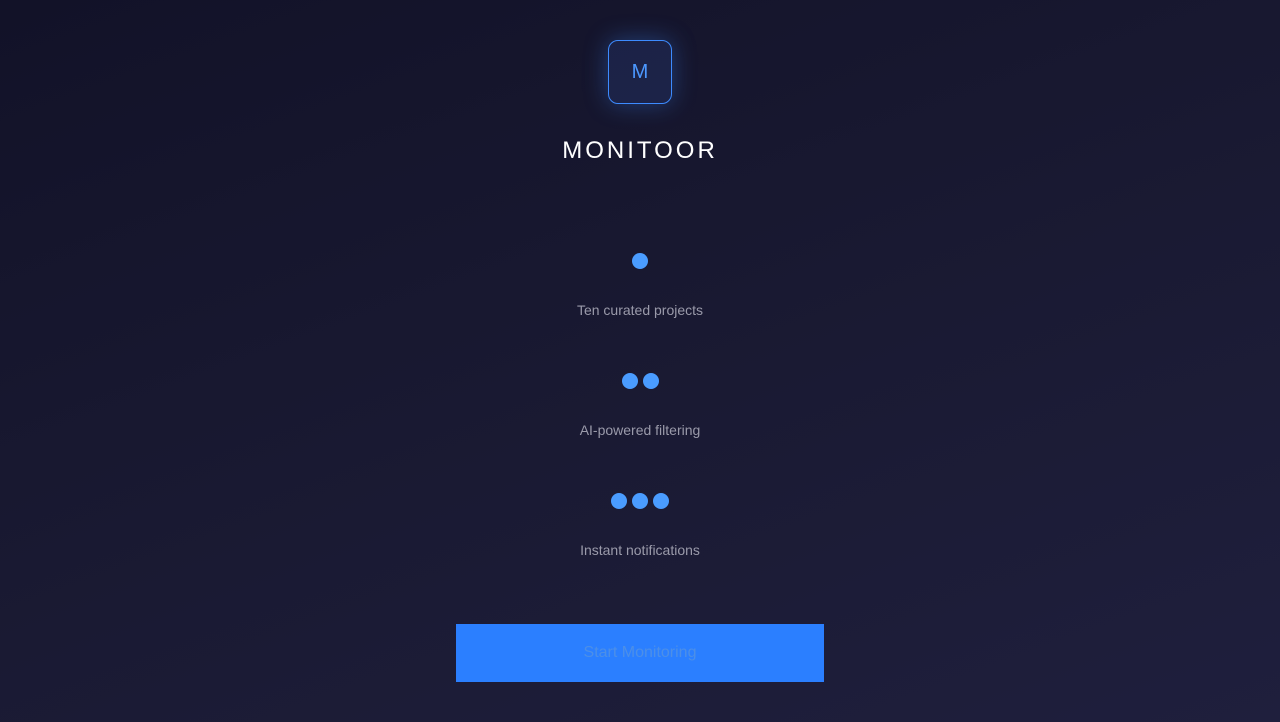  Describe the element at coordinates (640, 405) in the screenshot. I see `feature-item-filtering: AI-powered filtering` at that location.